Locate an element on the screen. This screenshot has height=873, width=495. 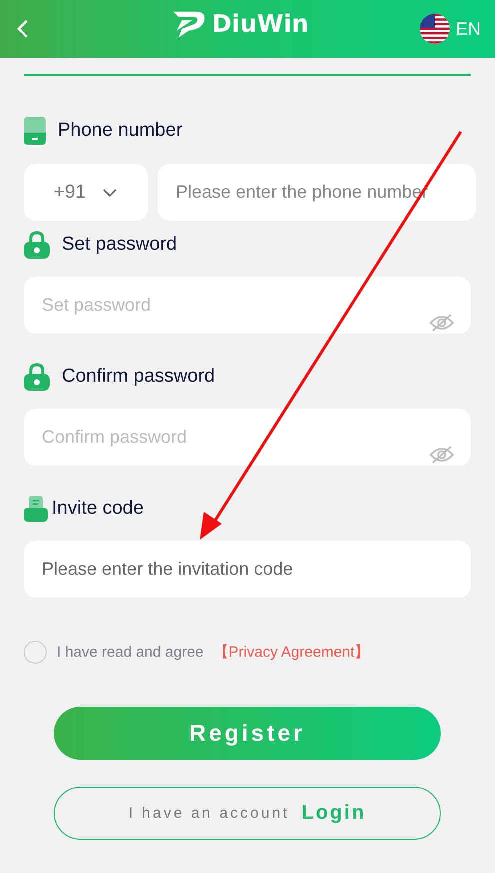
country-code-select: +91 is located at coordinates (86, 192).